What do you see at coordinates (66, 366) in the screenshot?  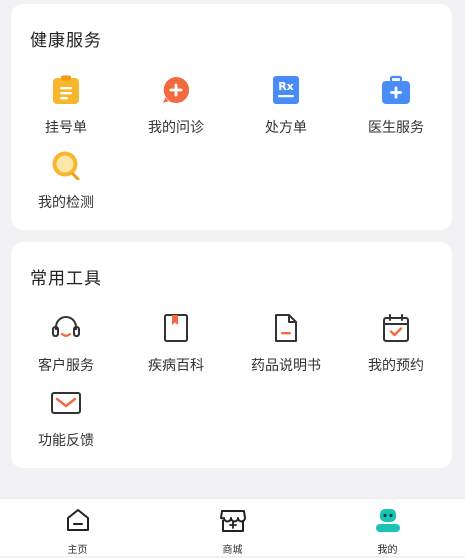 I see `tools-tile-label: 客户服务` at bounding box center [66, 366].